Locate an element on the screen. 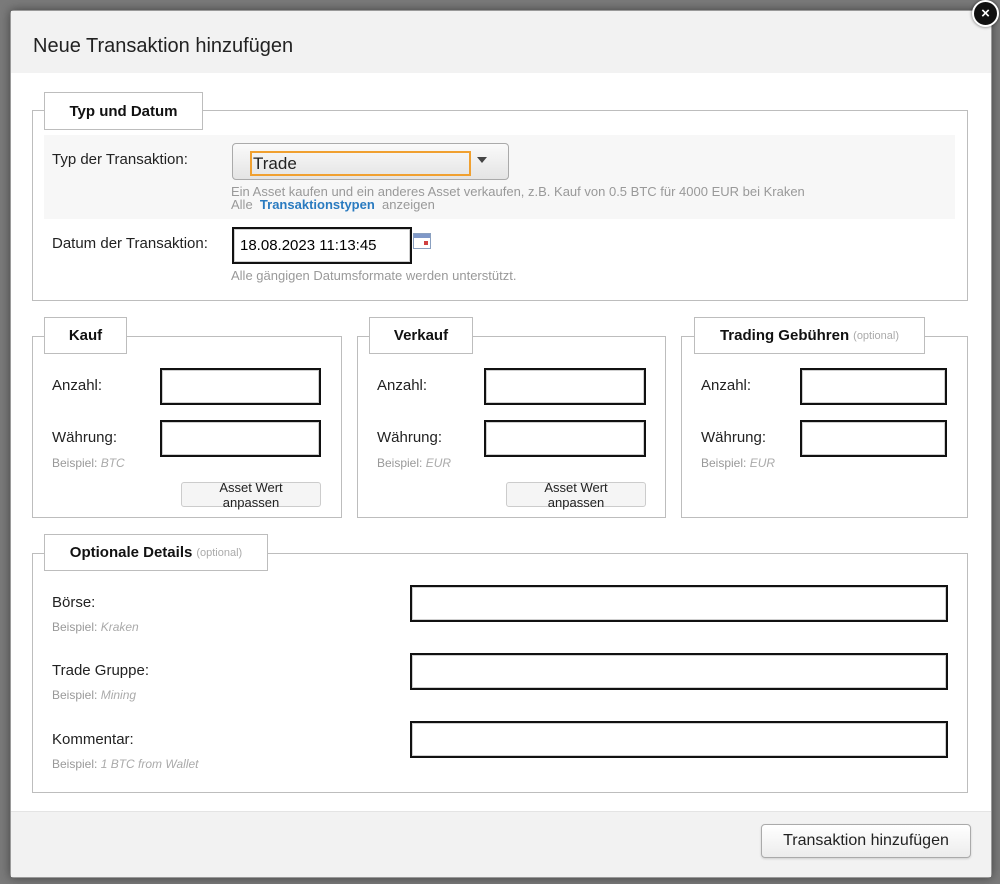 This screenshot has height=884, width=1000. optional-details-legend-optional: (optional) is located at coordinates (219, 552).